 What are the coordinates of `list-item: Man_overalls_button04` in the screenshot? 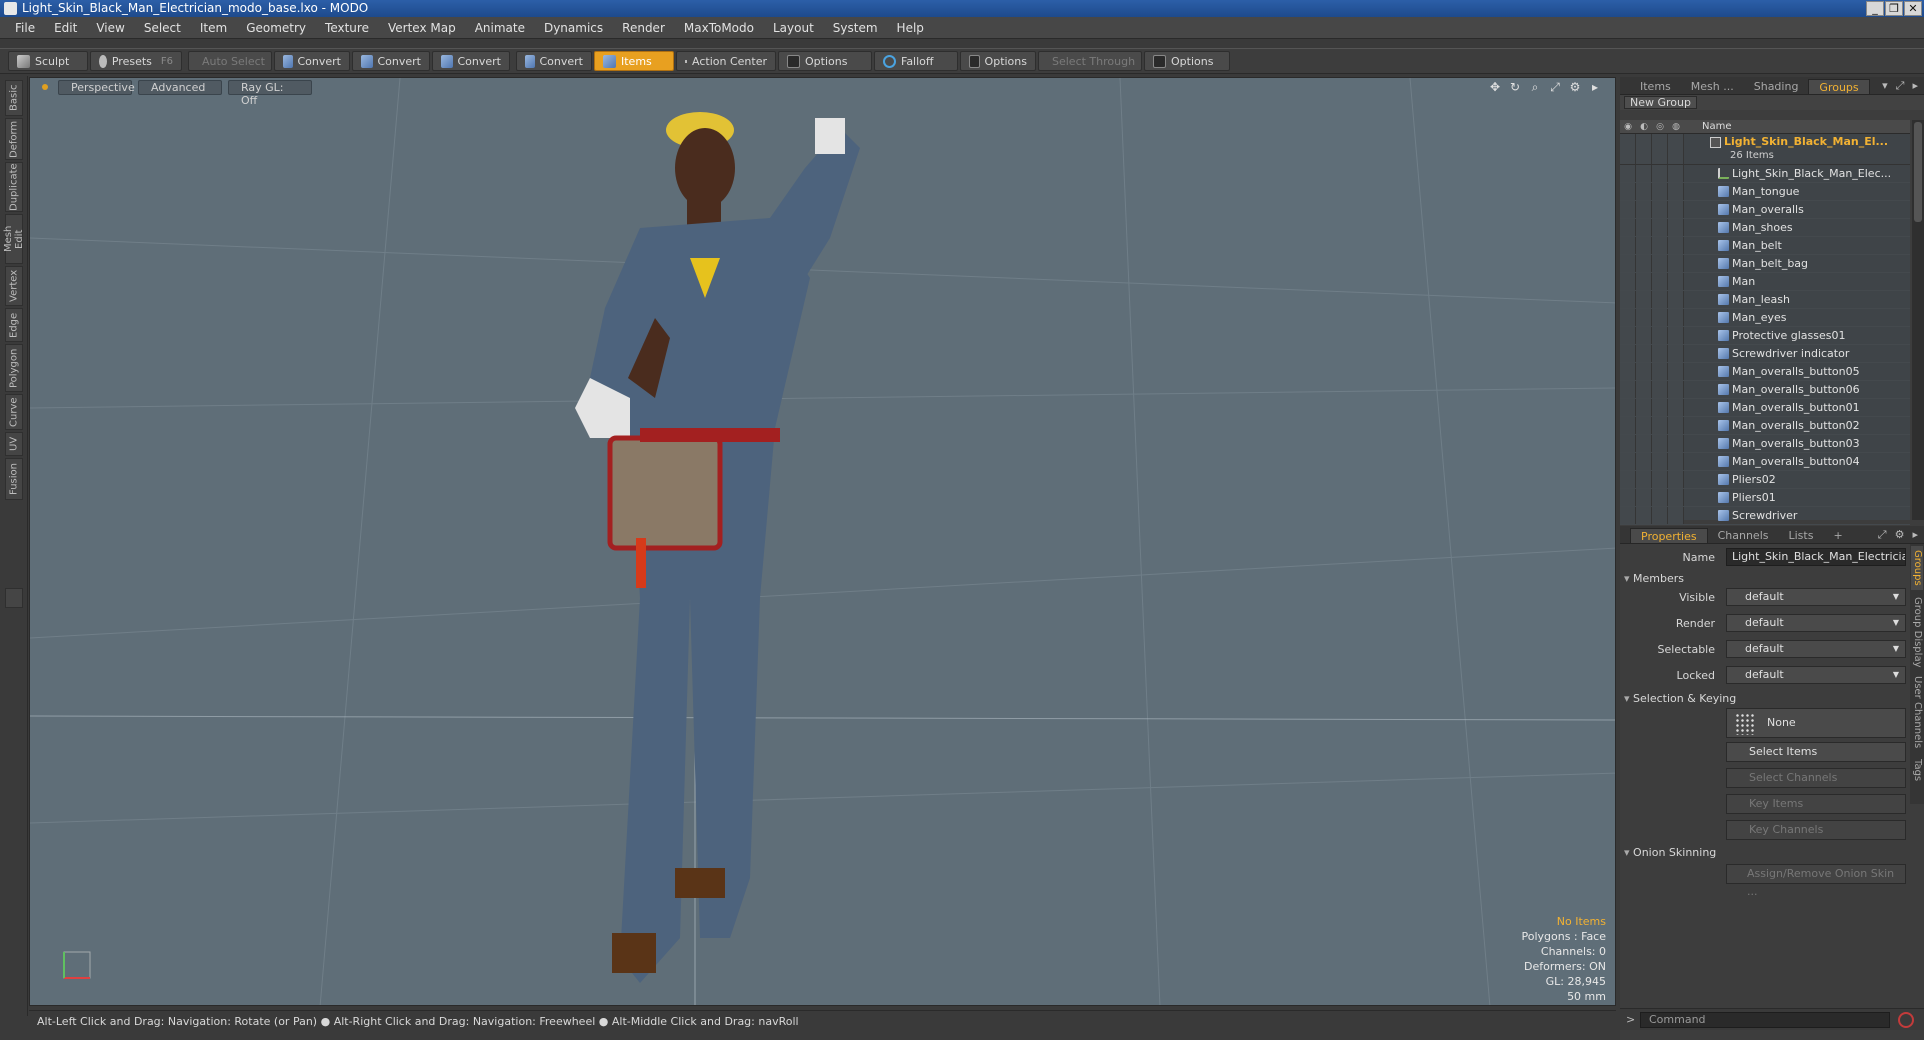 It's located at (1765, 462).